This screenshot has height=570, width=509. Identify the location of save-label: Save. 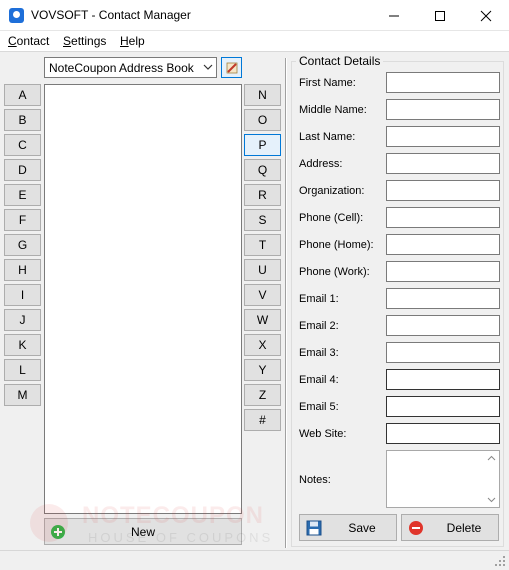
(362, 528).